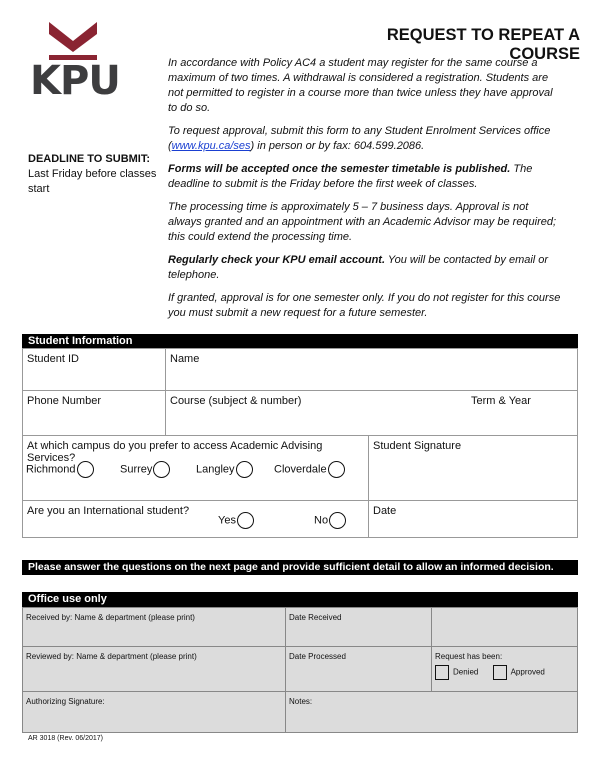 This screenshot has width=600, height=777. What do you see at coordinates (358, 627) in the screenshot?
I see `date-received-field: Date Received` at bounding box center [358, 627].